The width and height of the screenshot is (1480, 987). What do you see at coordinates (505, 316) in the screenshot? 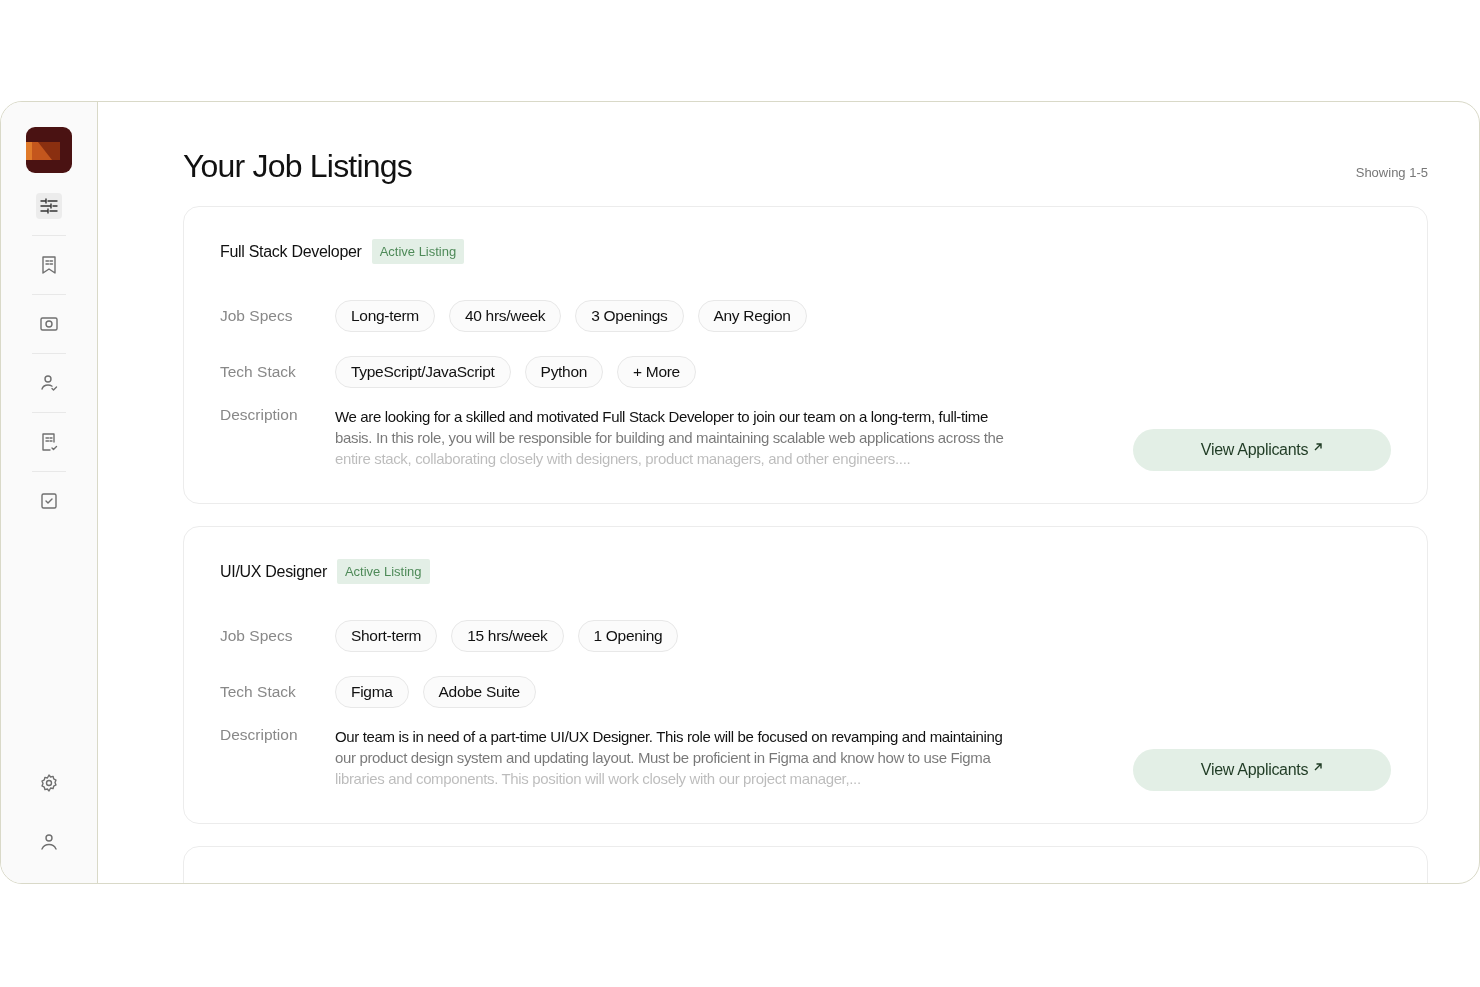
I see `tag: 40 hrs/week` at bounding box center [505, 316].